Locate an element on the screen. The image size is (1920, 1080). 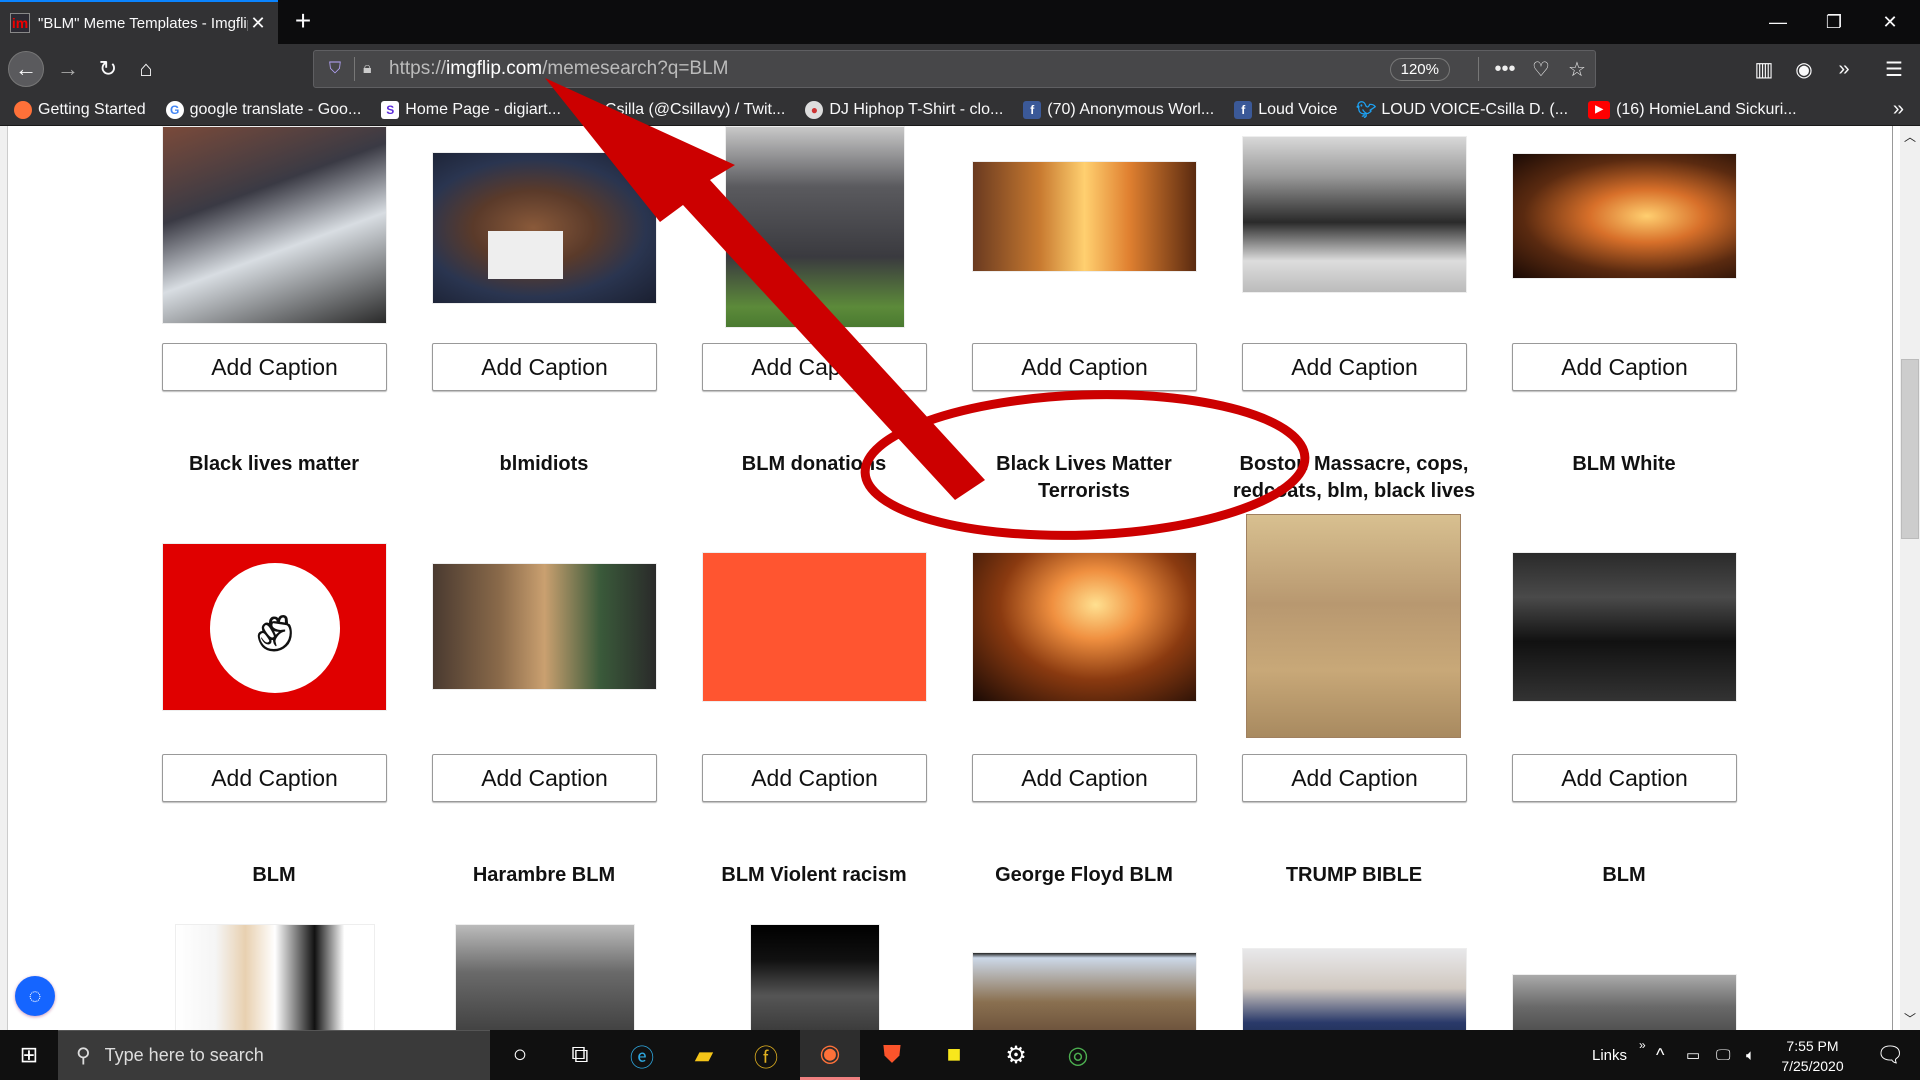
bookmark-item: Getting Started is located at coordinates (80, 109).